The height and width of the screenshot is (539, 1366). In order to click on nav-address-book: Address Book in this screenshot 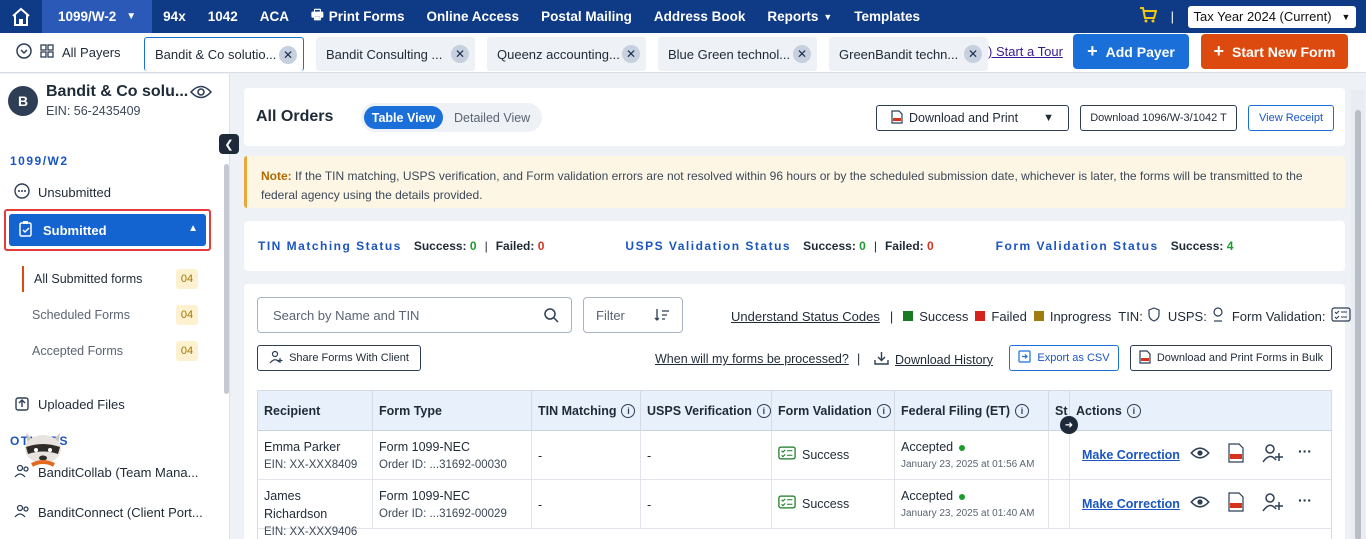, I will do `click(700, 16)`.